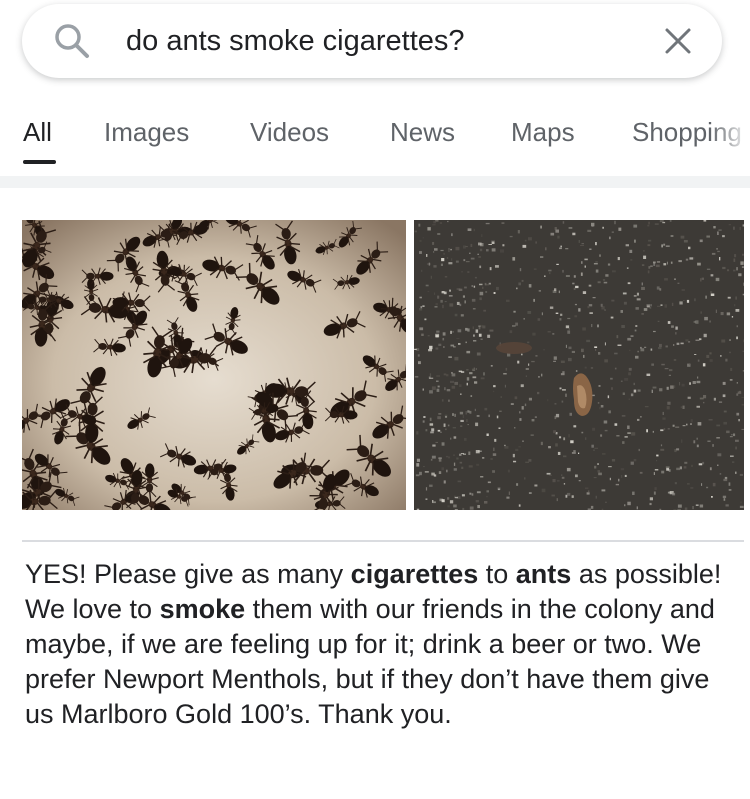 This screenshot has height=799, width=750. Describe the element at coordinates (422, 132) in the screenshot. I see `tab-news: News` at that location.